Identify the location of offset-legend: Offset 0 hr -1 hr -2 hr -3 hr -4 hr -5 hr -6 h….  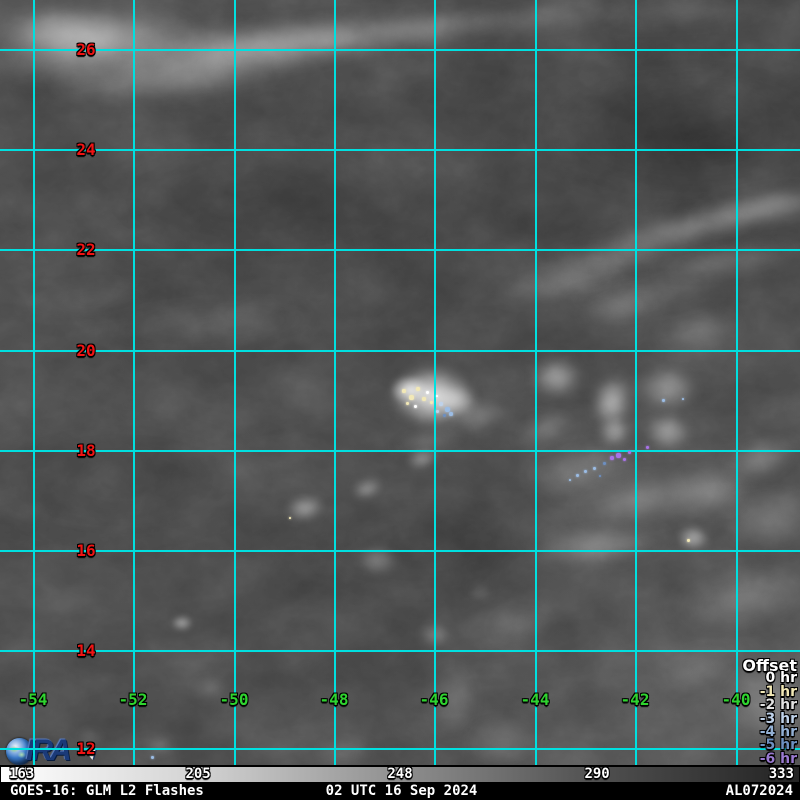
(769, 711).